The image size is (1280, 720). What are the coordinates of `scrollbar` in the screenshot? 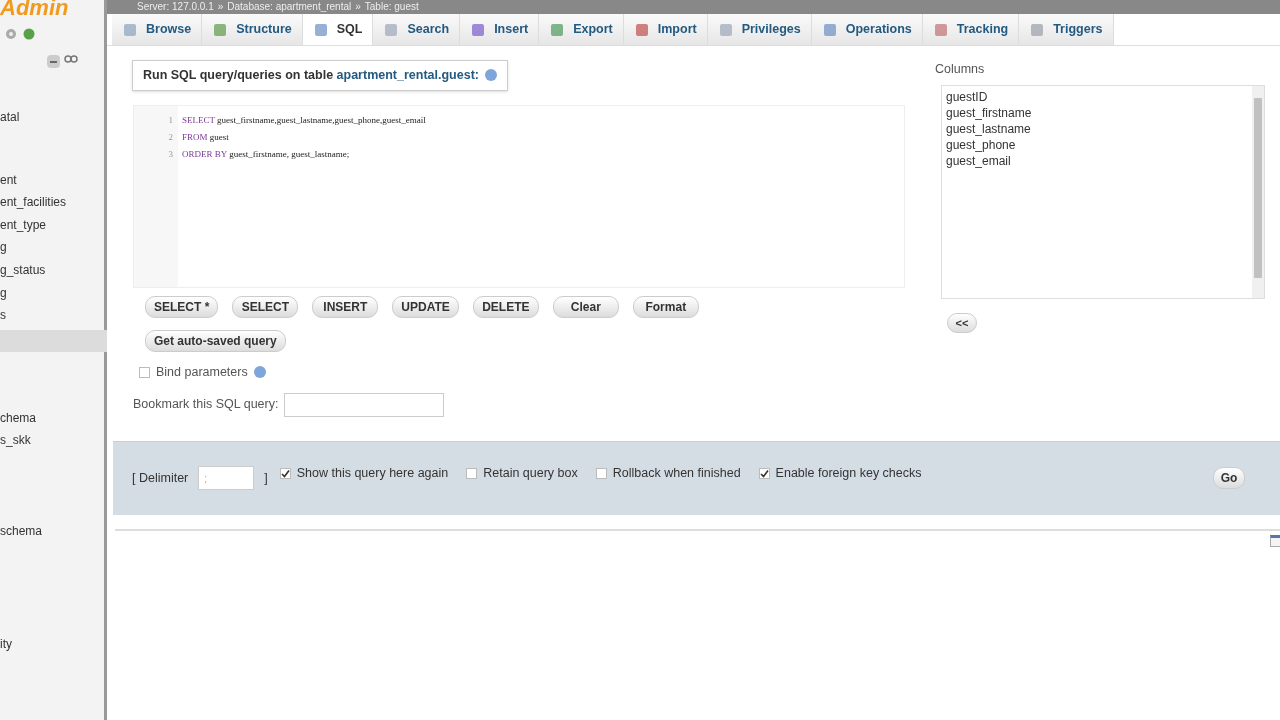 It's located at (1258, 191).